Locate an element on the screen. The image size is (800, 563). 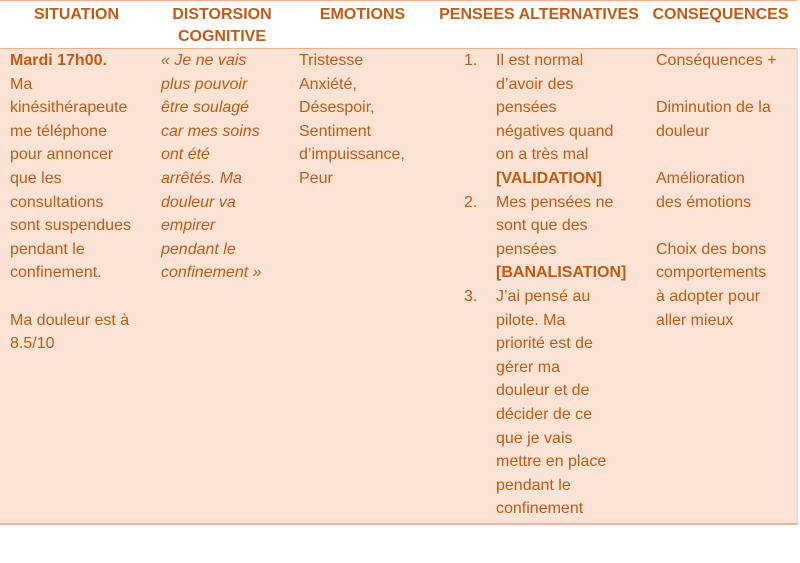
distorsion-line: douleur va is located at coordinates (198, 202).